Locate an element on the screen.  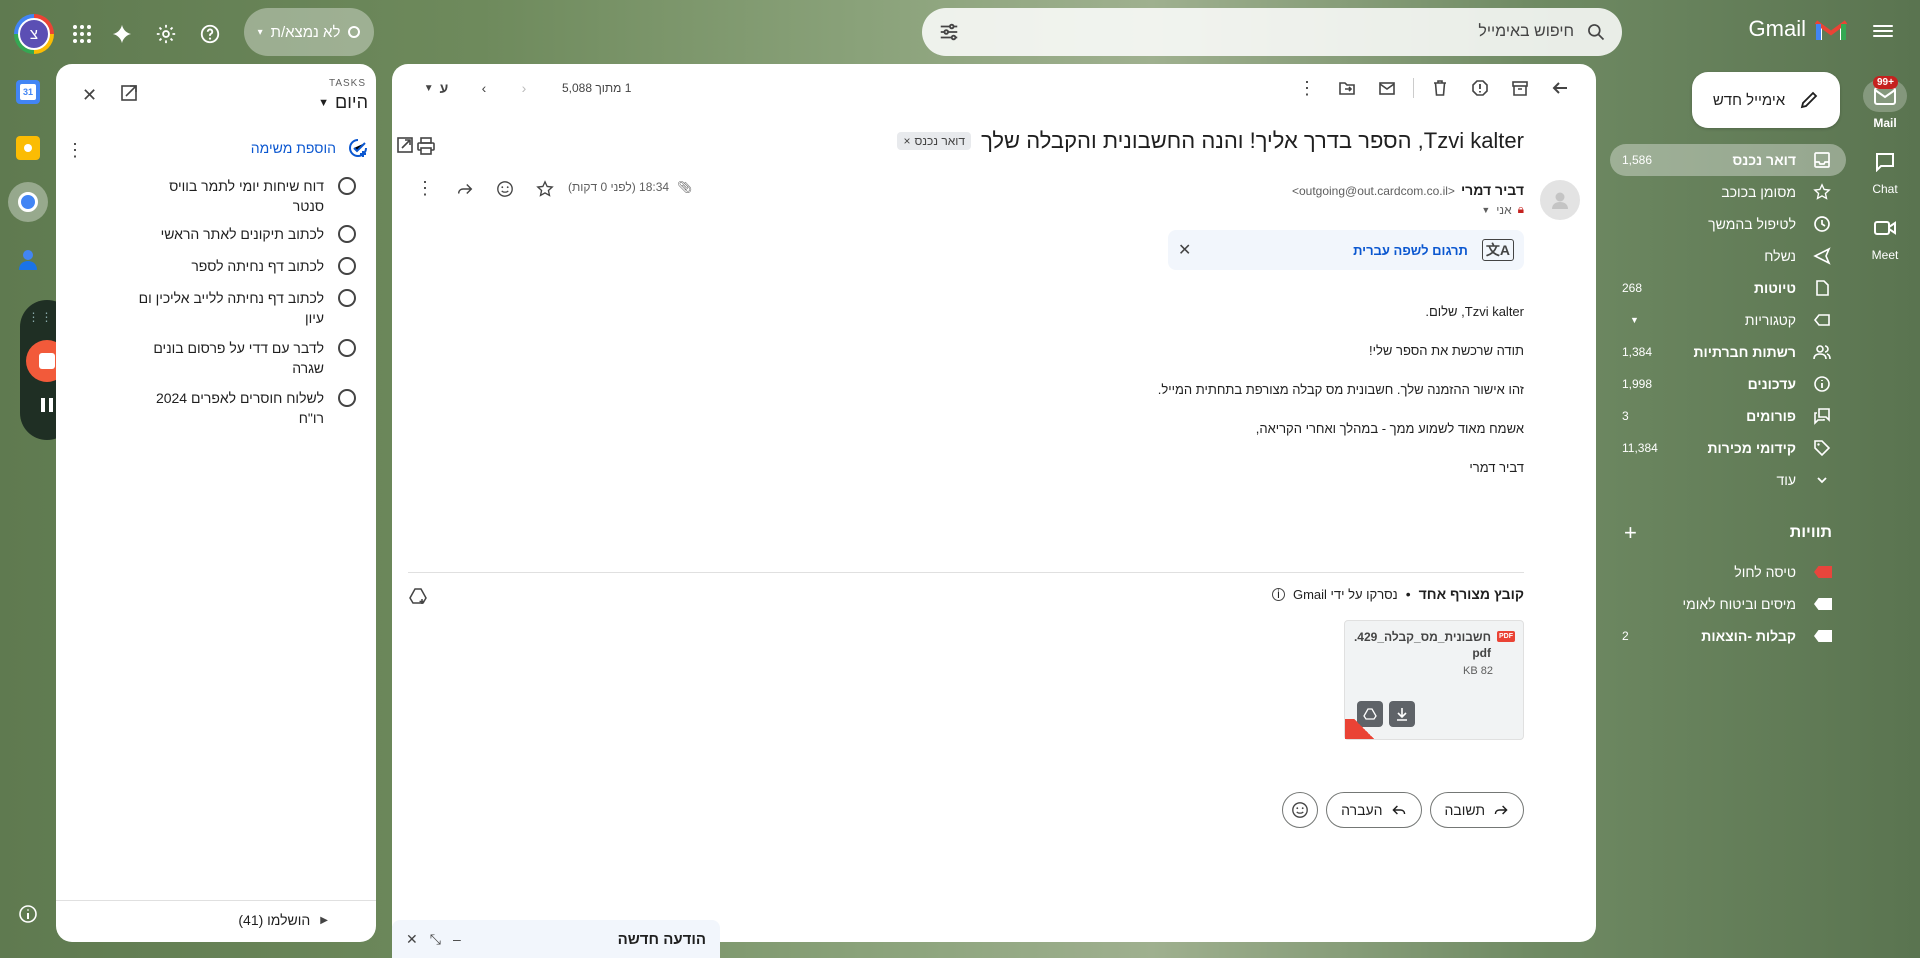
task-item: לכתוב דף נחיתה לספר is located at coordinates (221, 266).